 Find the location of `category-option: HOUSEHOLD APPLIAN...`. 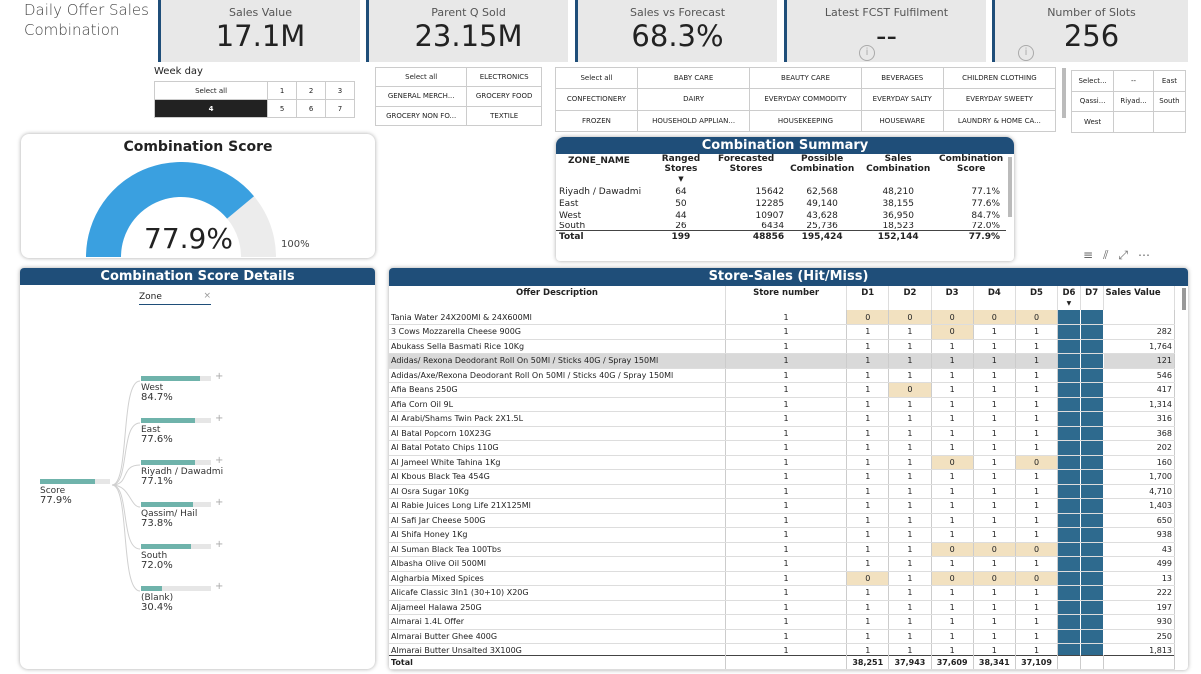

category-option: HOUSEHOLD APPLIAN... is located at coordinates (693, 121).